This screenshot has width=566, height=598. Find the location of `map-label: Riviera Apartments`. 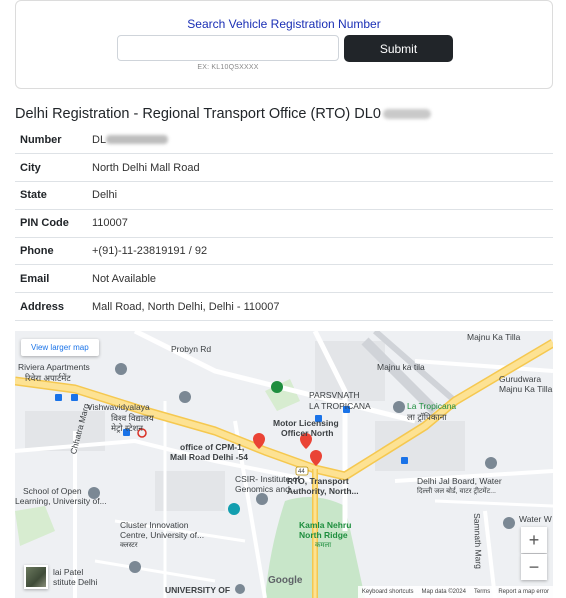

map-label: Riviera Apartments is located at coordinates (54, 367).